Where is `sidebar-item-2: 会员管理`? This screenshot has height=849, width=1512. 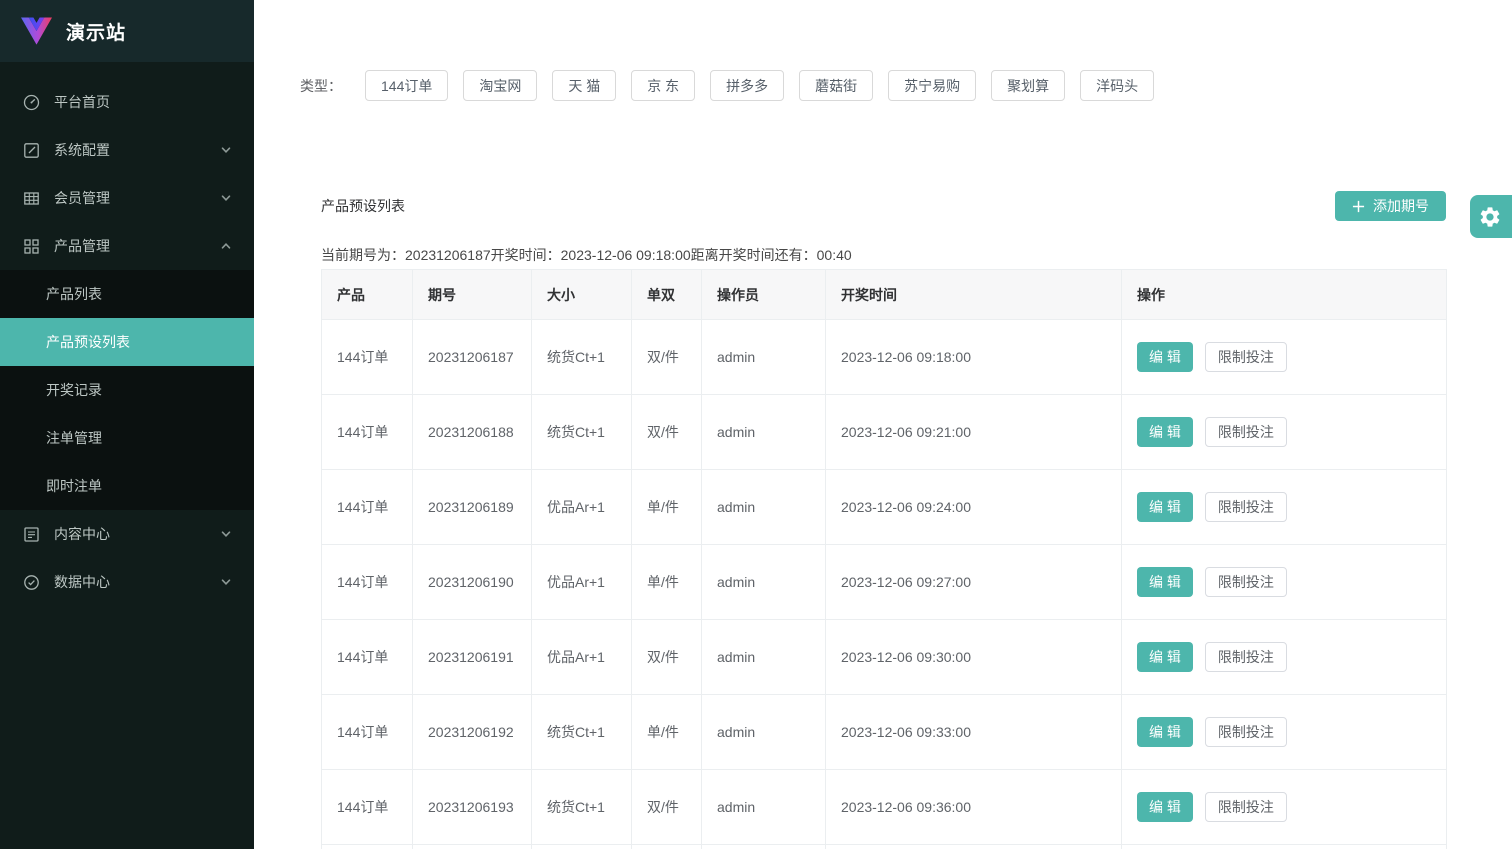
sidebar-item-2: 会员管理 is located at coordinates (127, 198).